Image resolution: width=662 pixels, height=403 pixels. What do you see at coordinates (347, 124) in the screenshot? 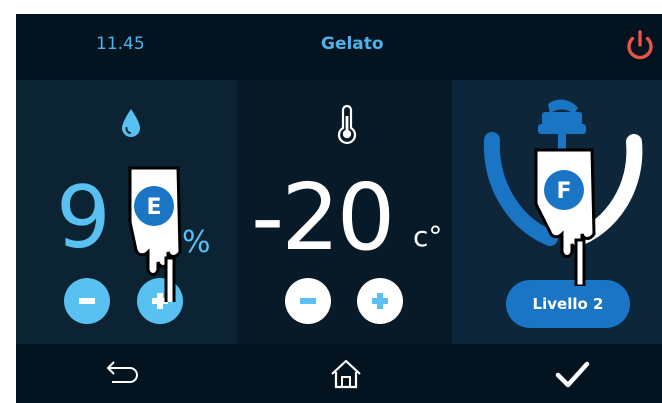
I see `thermometer-icon` at bounding box center [347, 124].